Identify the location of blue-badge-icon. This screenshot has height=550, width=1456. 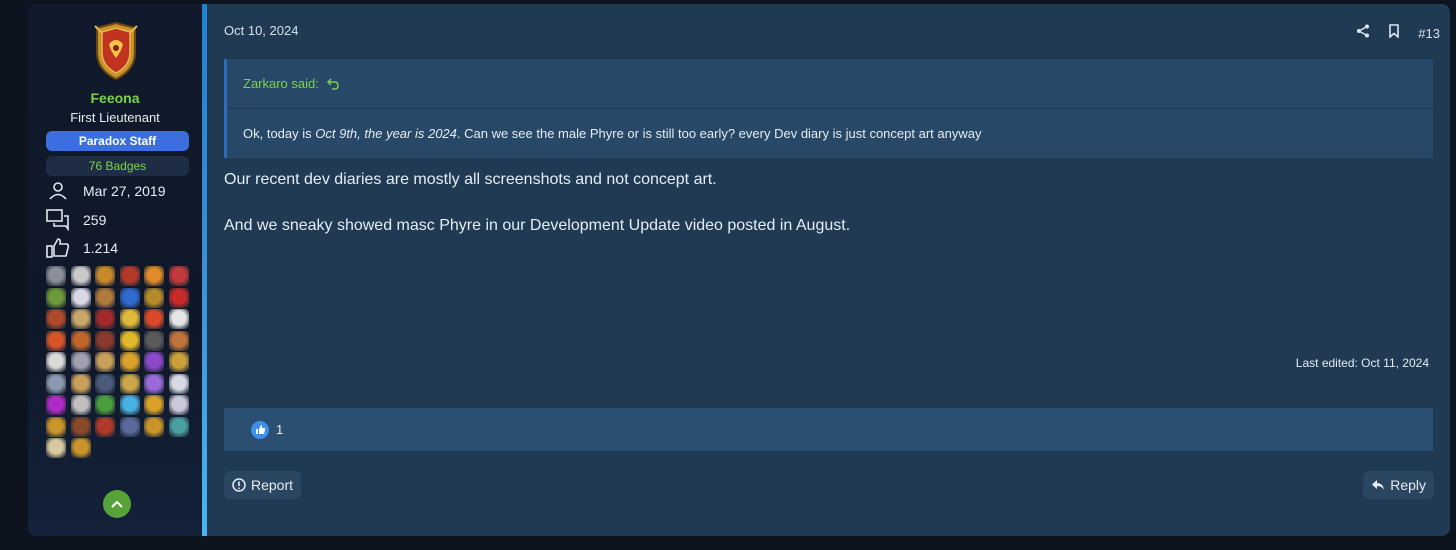
(129, 297).